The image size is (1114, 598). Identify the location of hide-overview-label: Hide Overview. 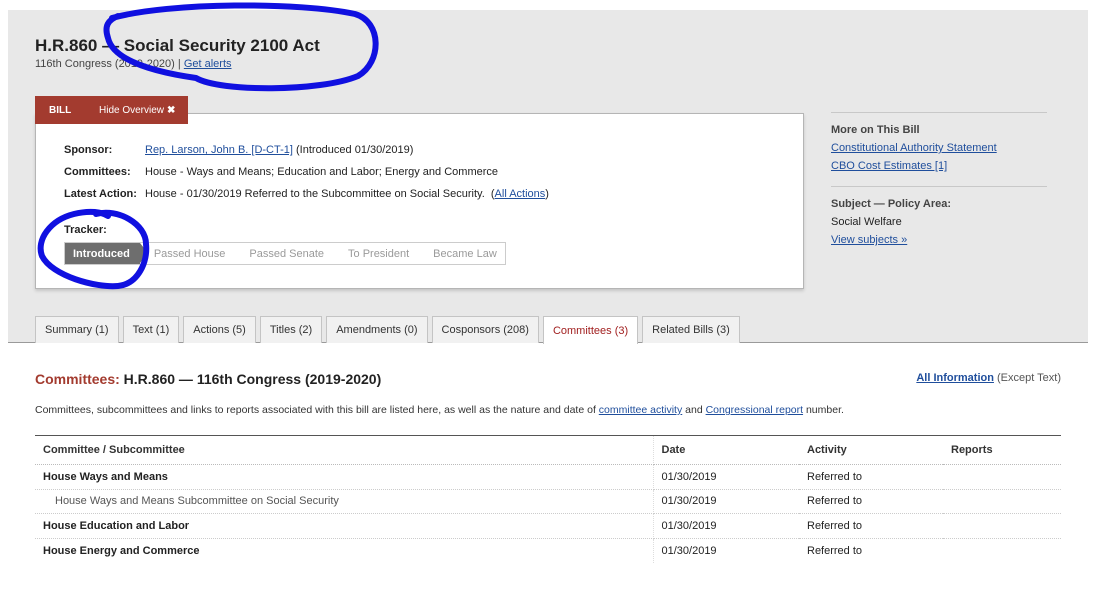
(132, 110).